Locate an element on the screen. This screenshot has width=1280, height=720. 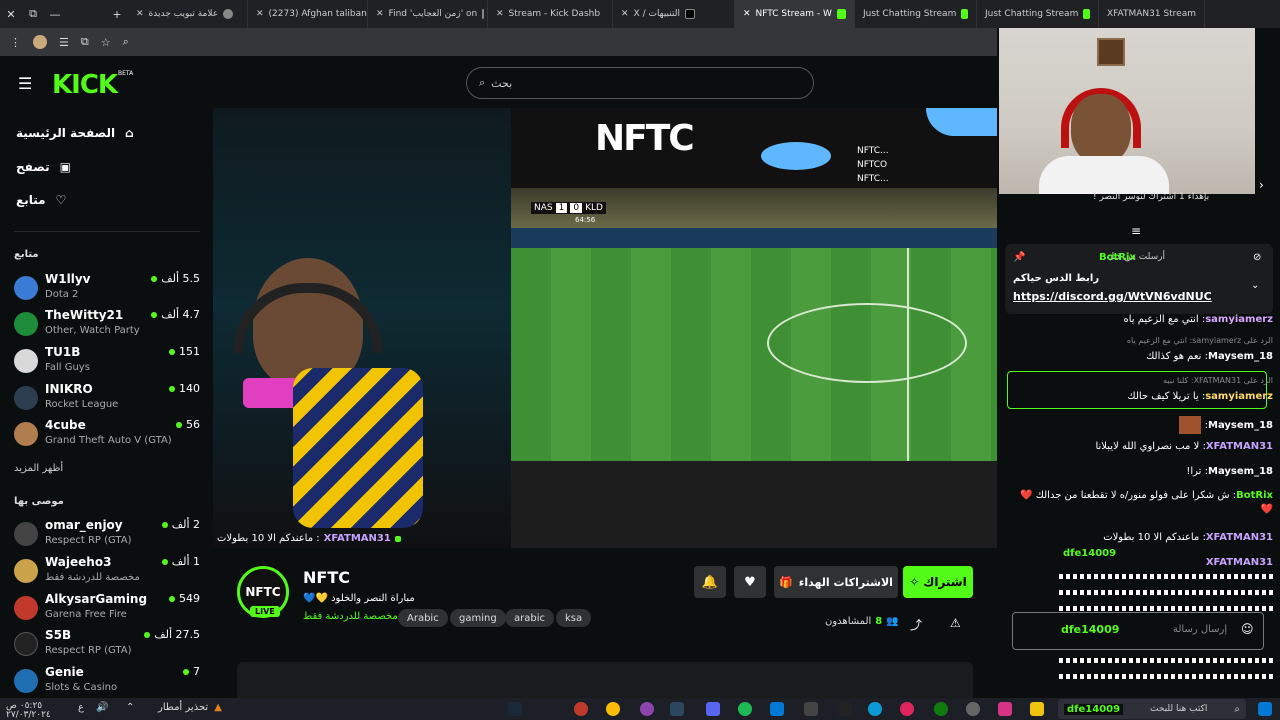
restore-window-button: ⧉ is located at coordinates (33, 14).